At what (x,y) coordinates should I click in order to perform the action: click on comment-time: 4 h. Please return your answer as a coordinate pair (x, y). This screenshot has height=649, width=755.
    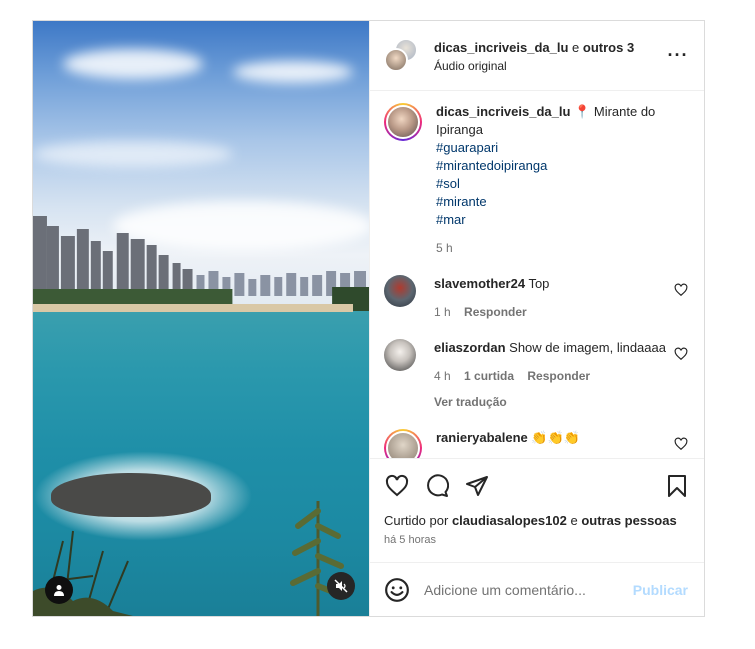
    Looking at the image, I should click on (442, 376).